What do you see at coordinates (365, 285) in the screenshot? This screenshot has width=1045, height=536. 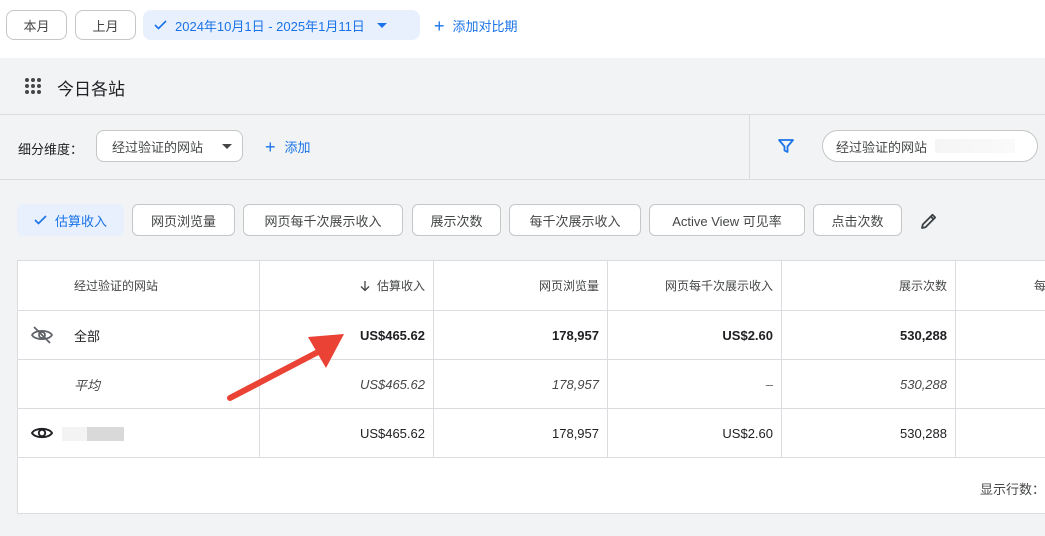 I see `sort-down-arrow-icon` at bounding box center [365, 285].